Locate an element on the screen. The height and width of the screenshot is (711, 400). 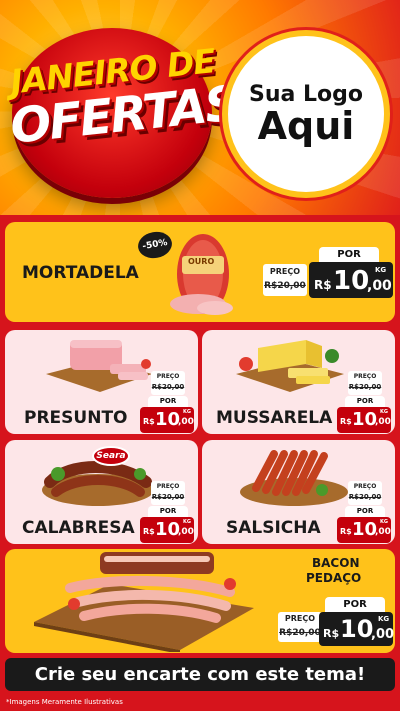
per-label-tab-mussarela: POR is located at coordinates (365, 401).